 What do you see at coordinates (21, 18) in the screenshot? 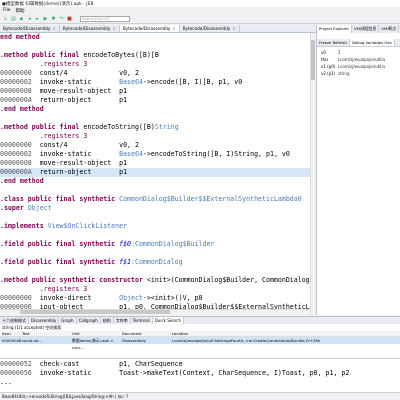
I see `save-icon: ▪` at bounding box center [21, 18].